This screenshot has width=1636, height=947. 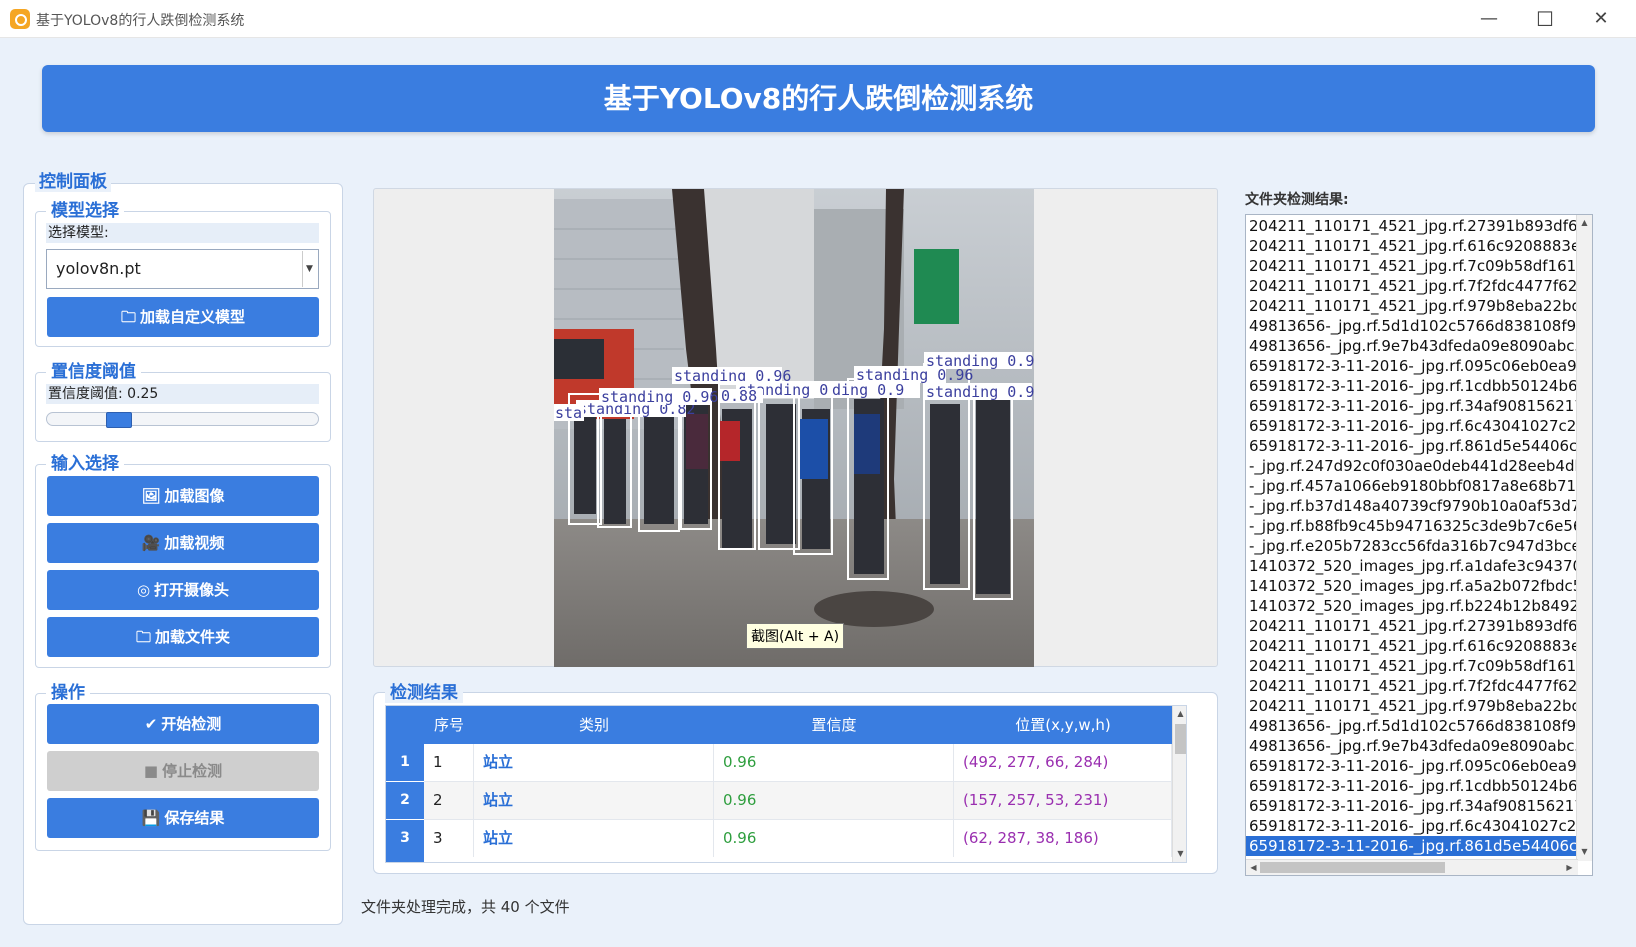 I want to click on list-item: -_jpg.rf.e205b7283cc56fda316b7c947d3bce8, so click(x=1411, y=546).